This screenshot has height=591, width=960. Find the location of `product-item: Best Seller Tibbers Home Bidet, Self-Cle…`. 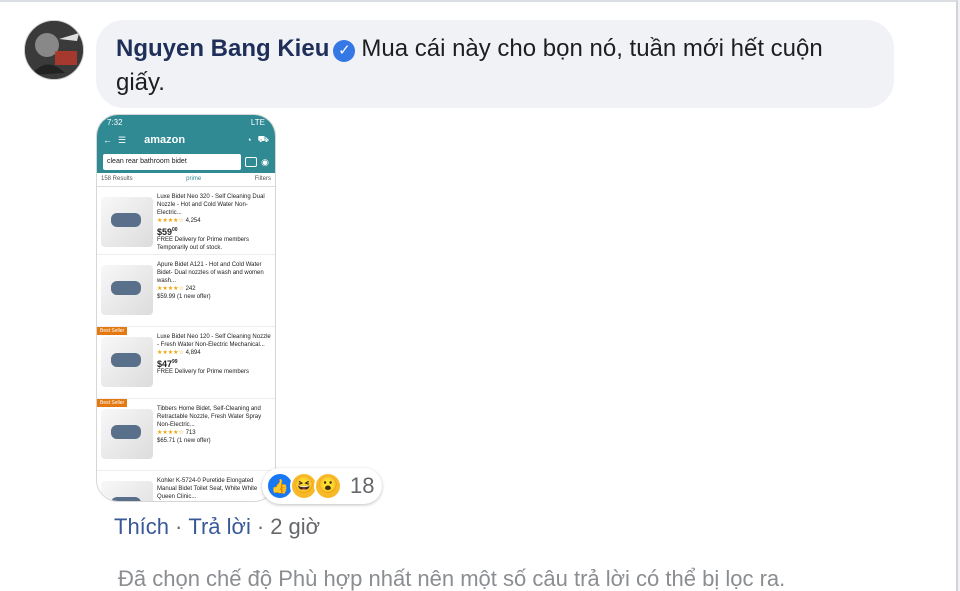

product-item: Best Seller Tibbers Home Bidet, Self-Cle… is located at coordinates (186, 435).